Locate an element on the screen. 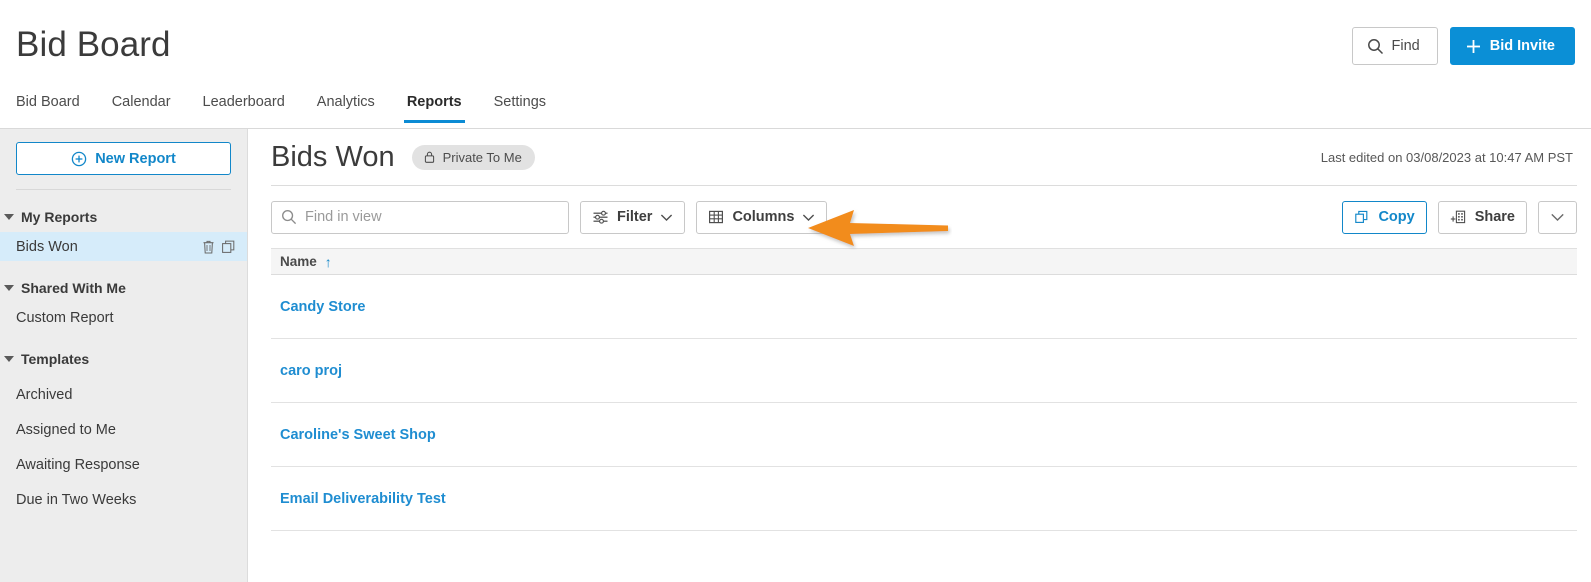  sidebar-item-awaiting-response: Awaiting Response is located at coordinates (123, 464).